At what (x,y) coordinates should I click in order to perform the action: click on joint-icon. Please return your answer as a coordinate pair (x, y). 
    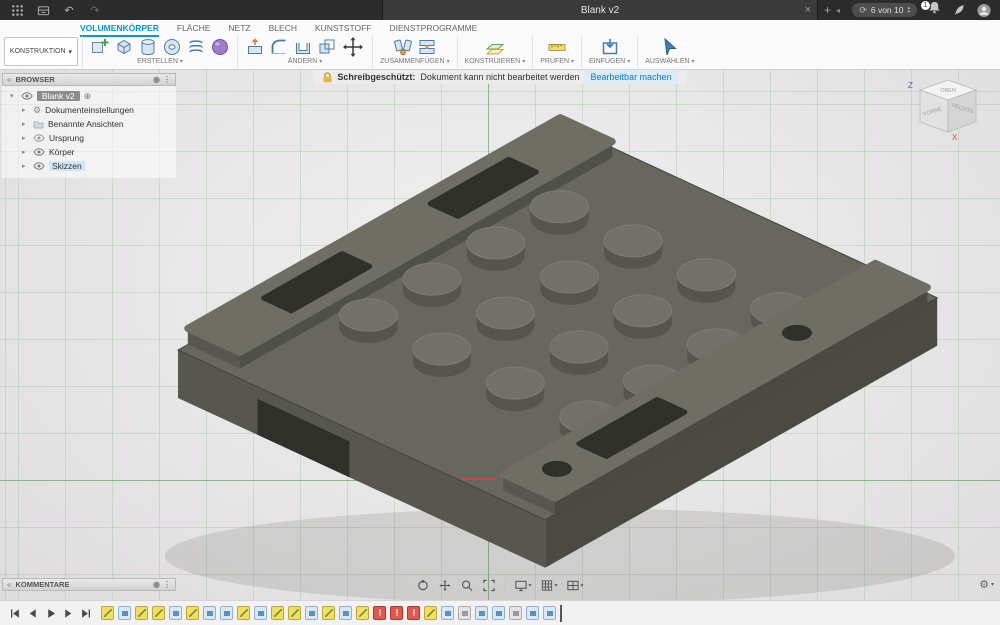
    Looking at the image, I should click on (403, 47).